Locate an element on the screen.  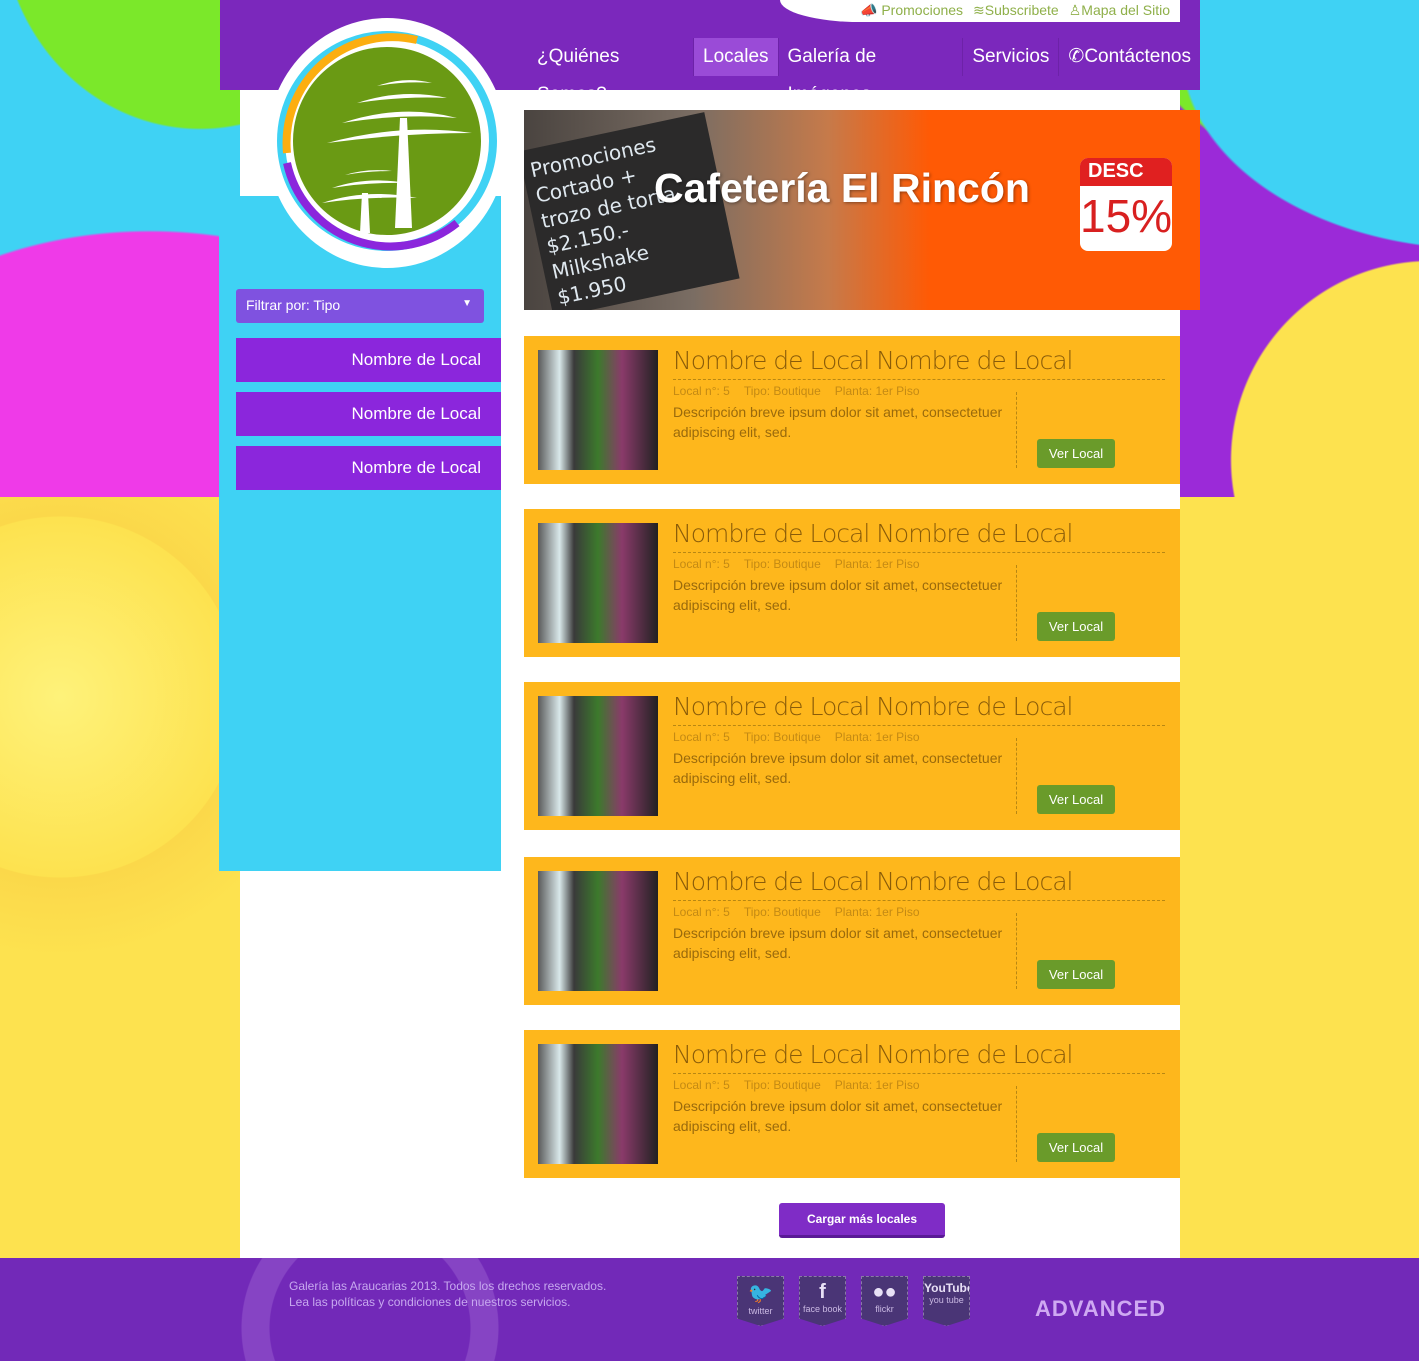
discount-badge: DESC 15% is located at coordinates (1126, 204).